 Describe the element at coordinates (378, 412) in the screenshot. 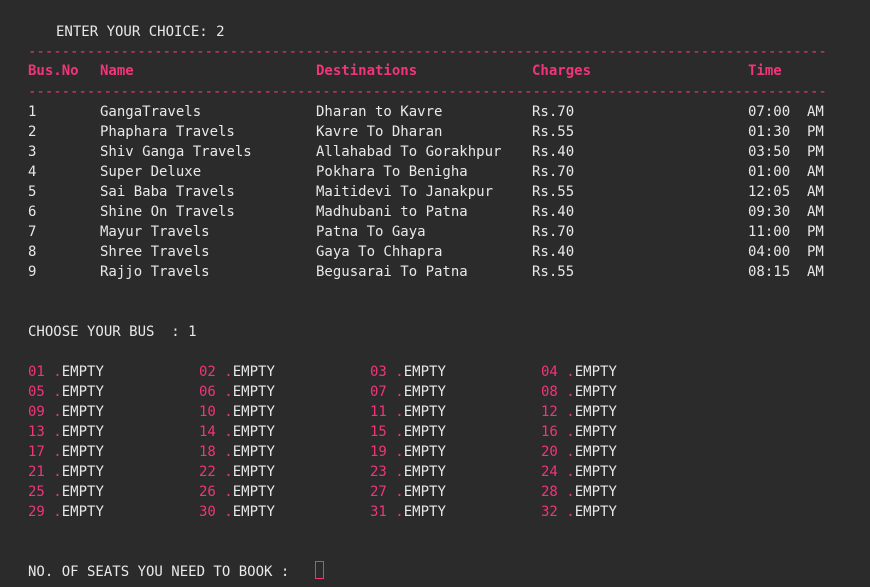

I see `seat-number: 11` at that location.